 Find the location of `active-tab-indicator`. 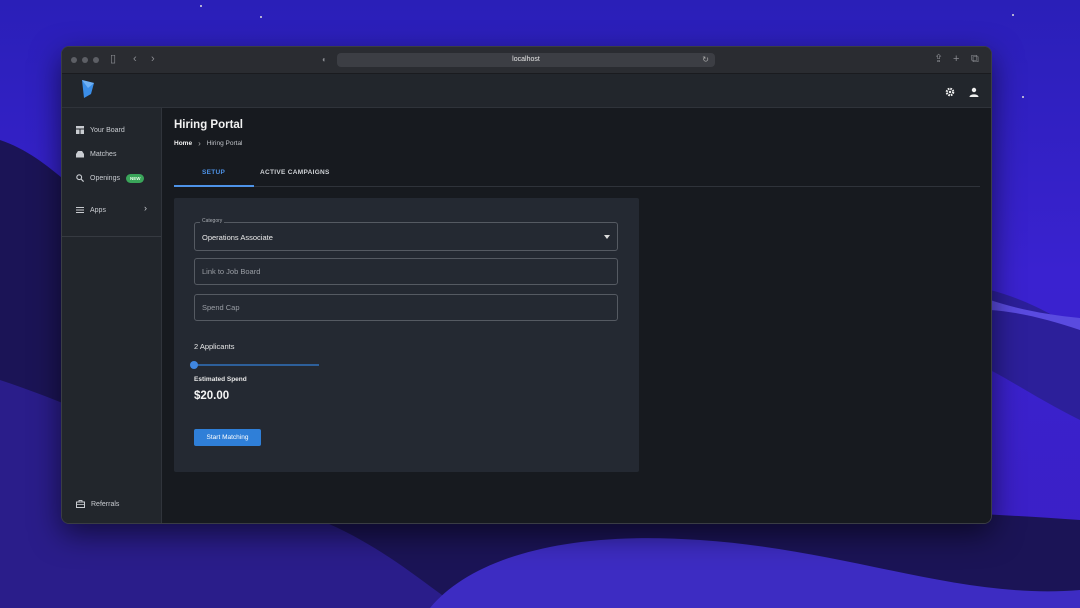

active-tab-indicator is located at coordinates (214, 186).